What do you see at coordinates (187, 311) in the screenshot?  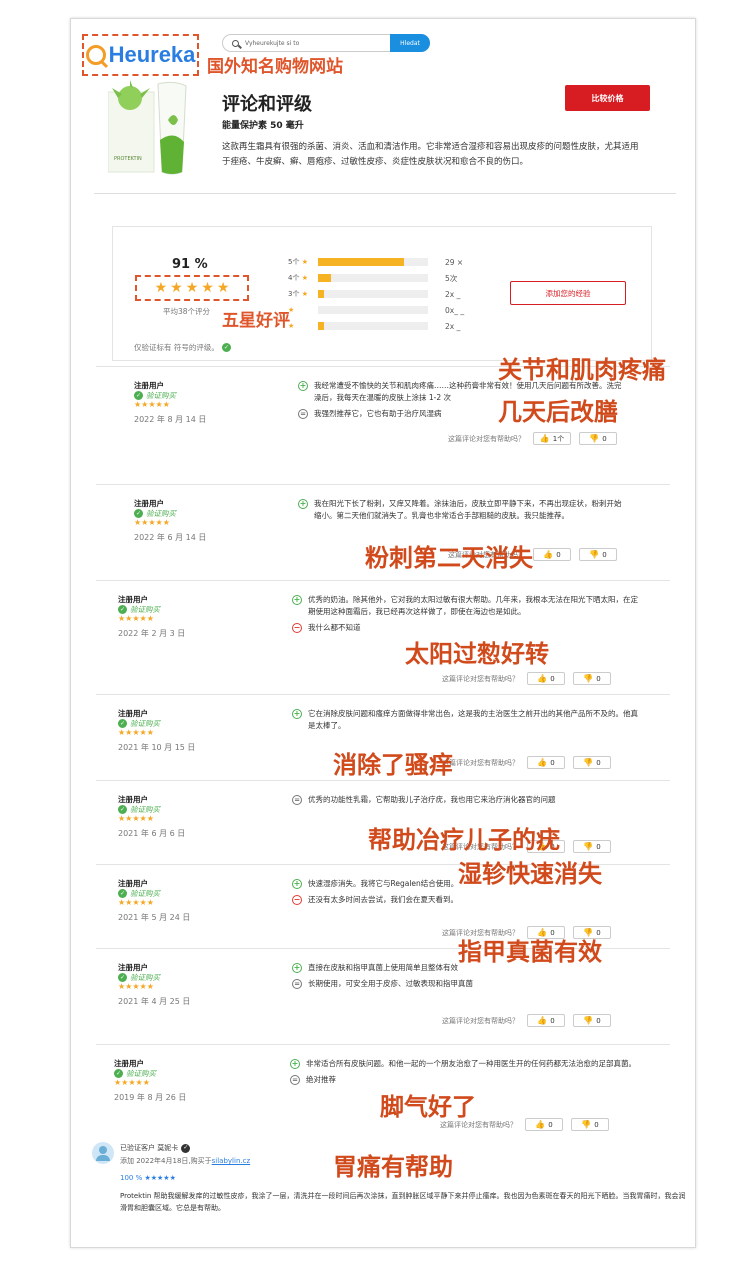 I see `average-rating-text: 平均38个评分` at bounding box center [187, 311].